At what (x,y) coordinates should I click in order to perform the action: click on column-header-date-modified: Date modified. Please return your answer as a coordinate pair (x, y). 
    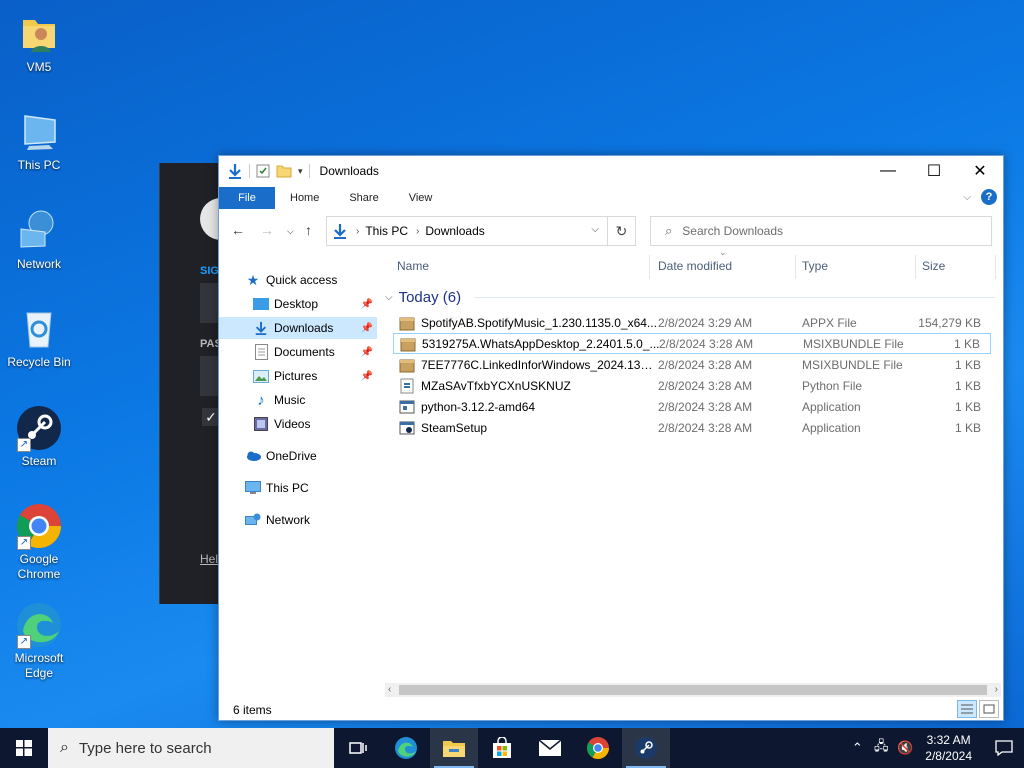
    Looking at the image, I should click on (695, 266).